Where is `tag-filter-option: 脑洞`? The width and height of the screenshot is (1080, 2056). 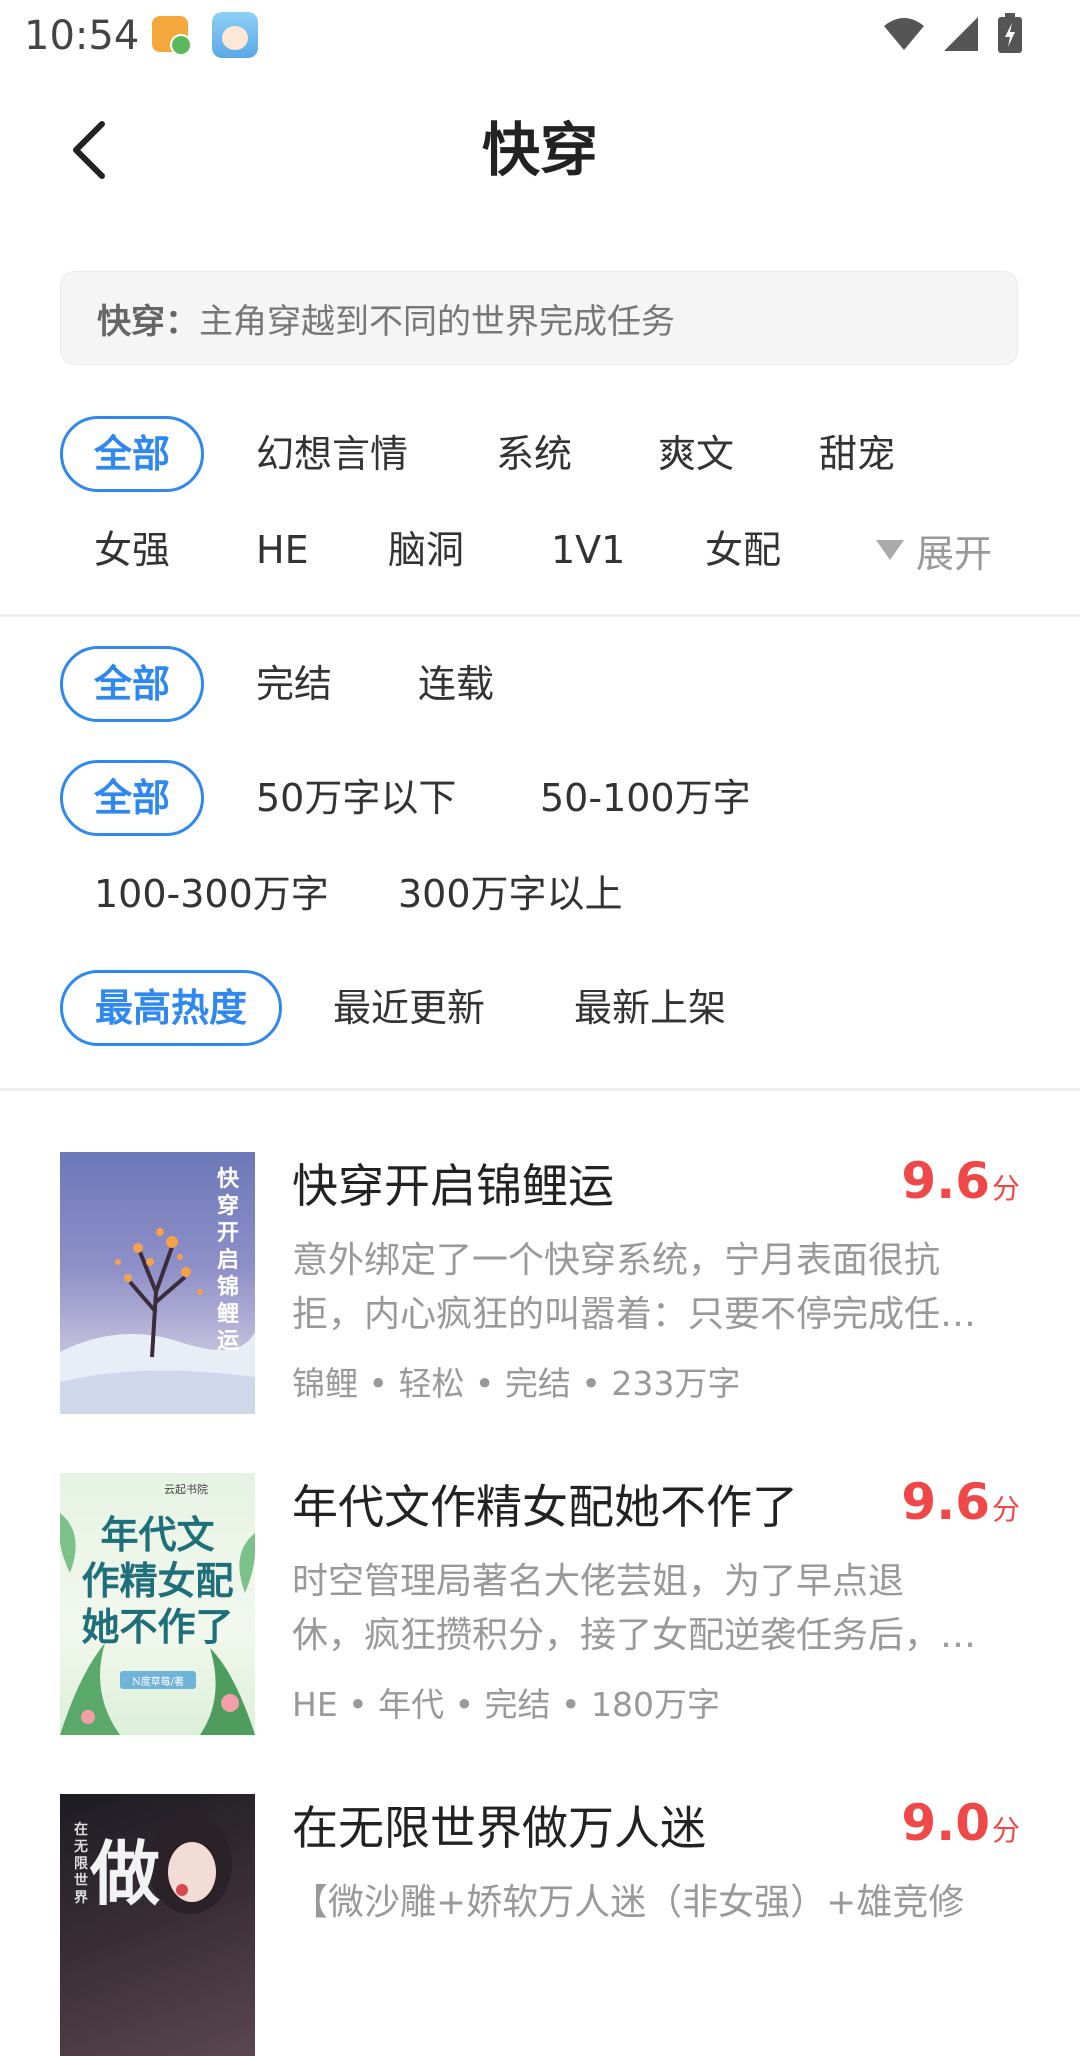
tag-filter-option: 脑洞 is located at coordinates (426, 550).